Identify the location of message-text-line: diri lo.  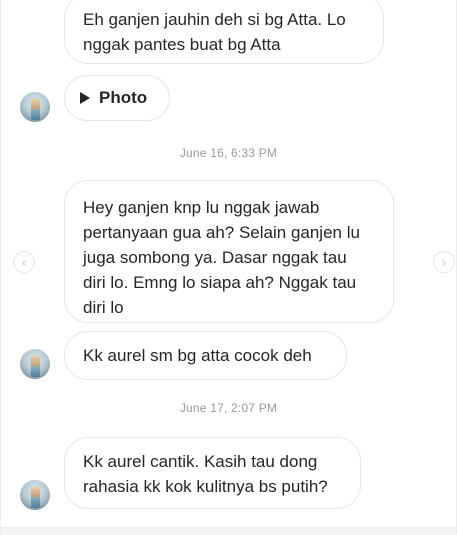
(103, 307).